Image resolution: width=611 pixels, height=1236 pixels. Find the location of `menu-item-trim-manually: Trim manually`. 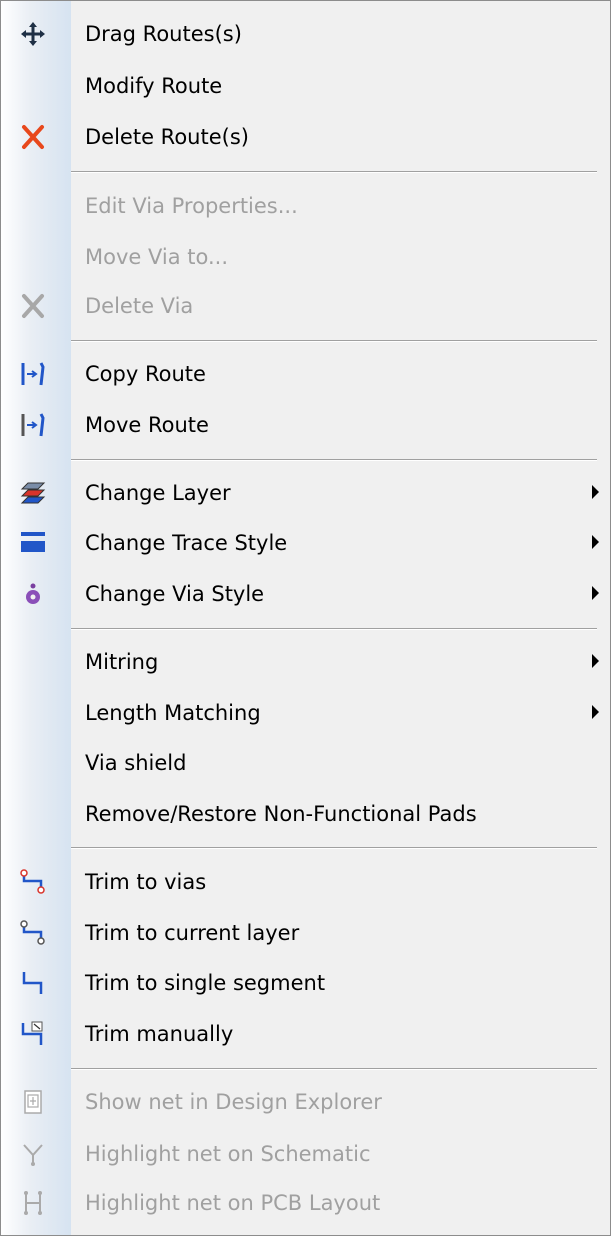

menu-item-trim-manually: Trim manually is located at coordinates (305, 1034).